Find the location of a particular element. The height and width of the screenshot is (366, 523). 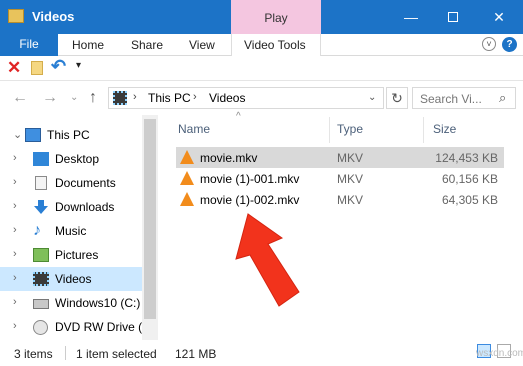

address-bar: › This PC › Videos ⌄ is located at coordinates (246, 98).